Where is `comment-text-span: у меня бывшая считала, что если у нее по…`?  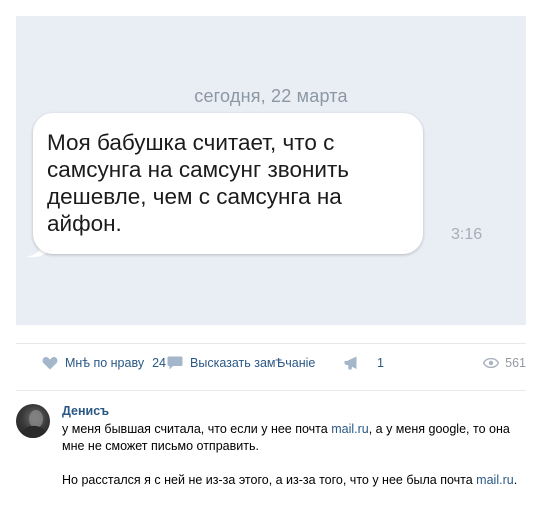 comment-text-span: у меня бывшая считала, что если у нее по… is located at coordinates (197, 429).